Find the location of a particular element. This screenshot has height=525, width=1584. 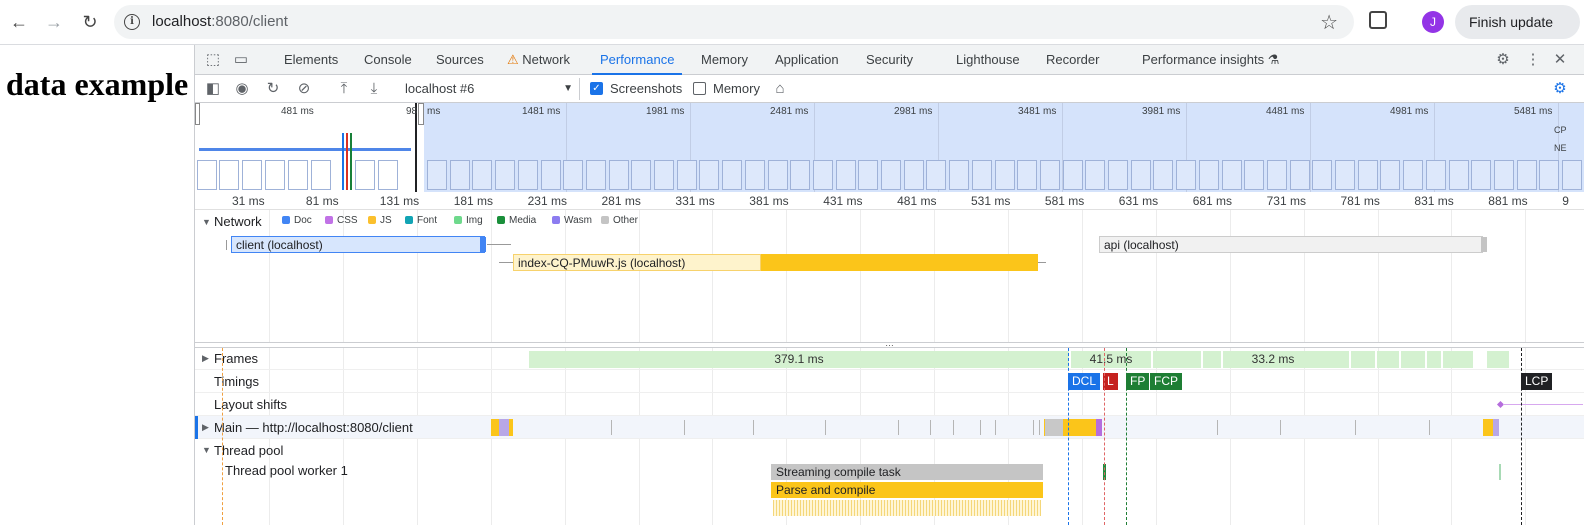

capture-settings-gear-icon: ⚙ is located at coordinates (1560, 89).